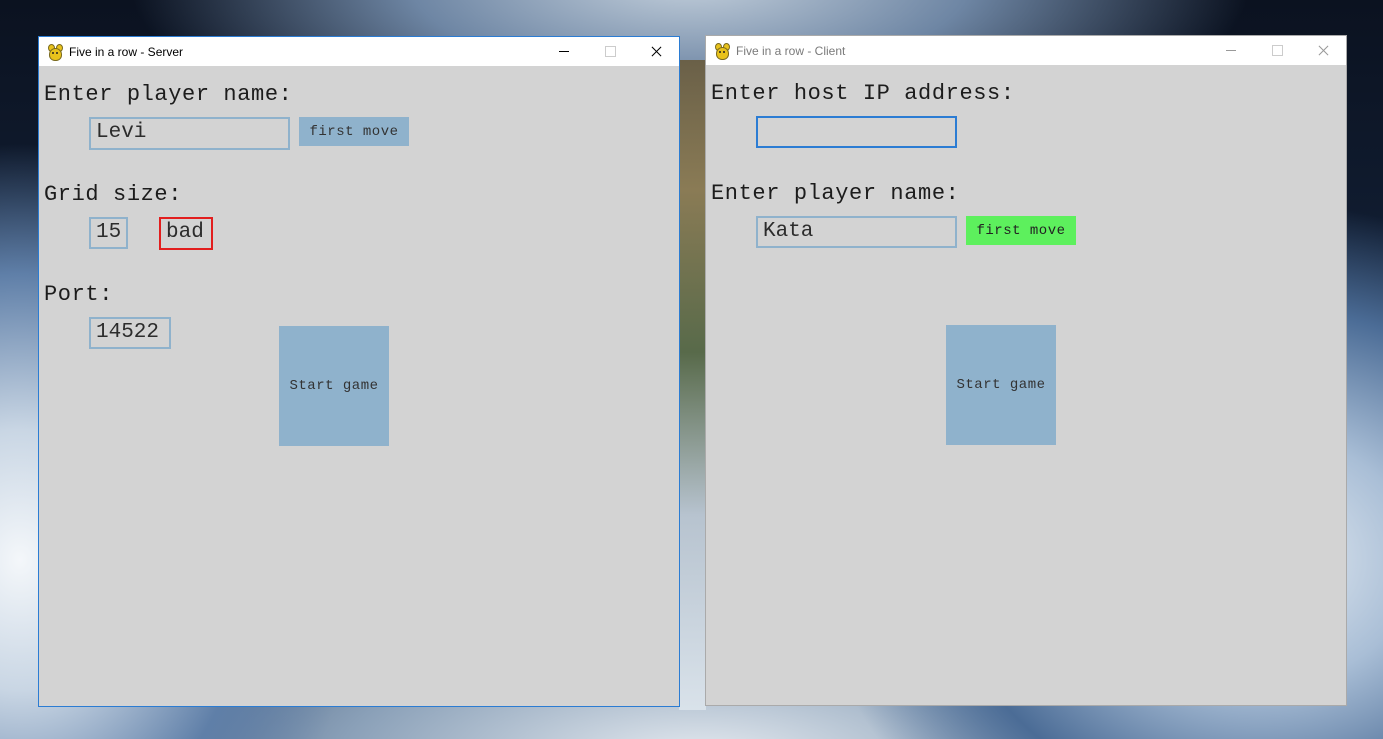 The width and height of the screenshot is (1383, 739). Describe the element at coordinates (79, 294) in the screenshot. I see `port-label: Port:` at that location.